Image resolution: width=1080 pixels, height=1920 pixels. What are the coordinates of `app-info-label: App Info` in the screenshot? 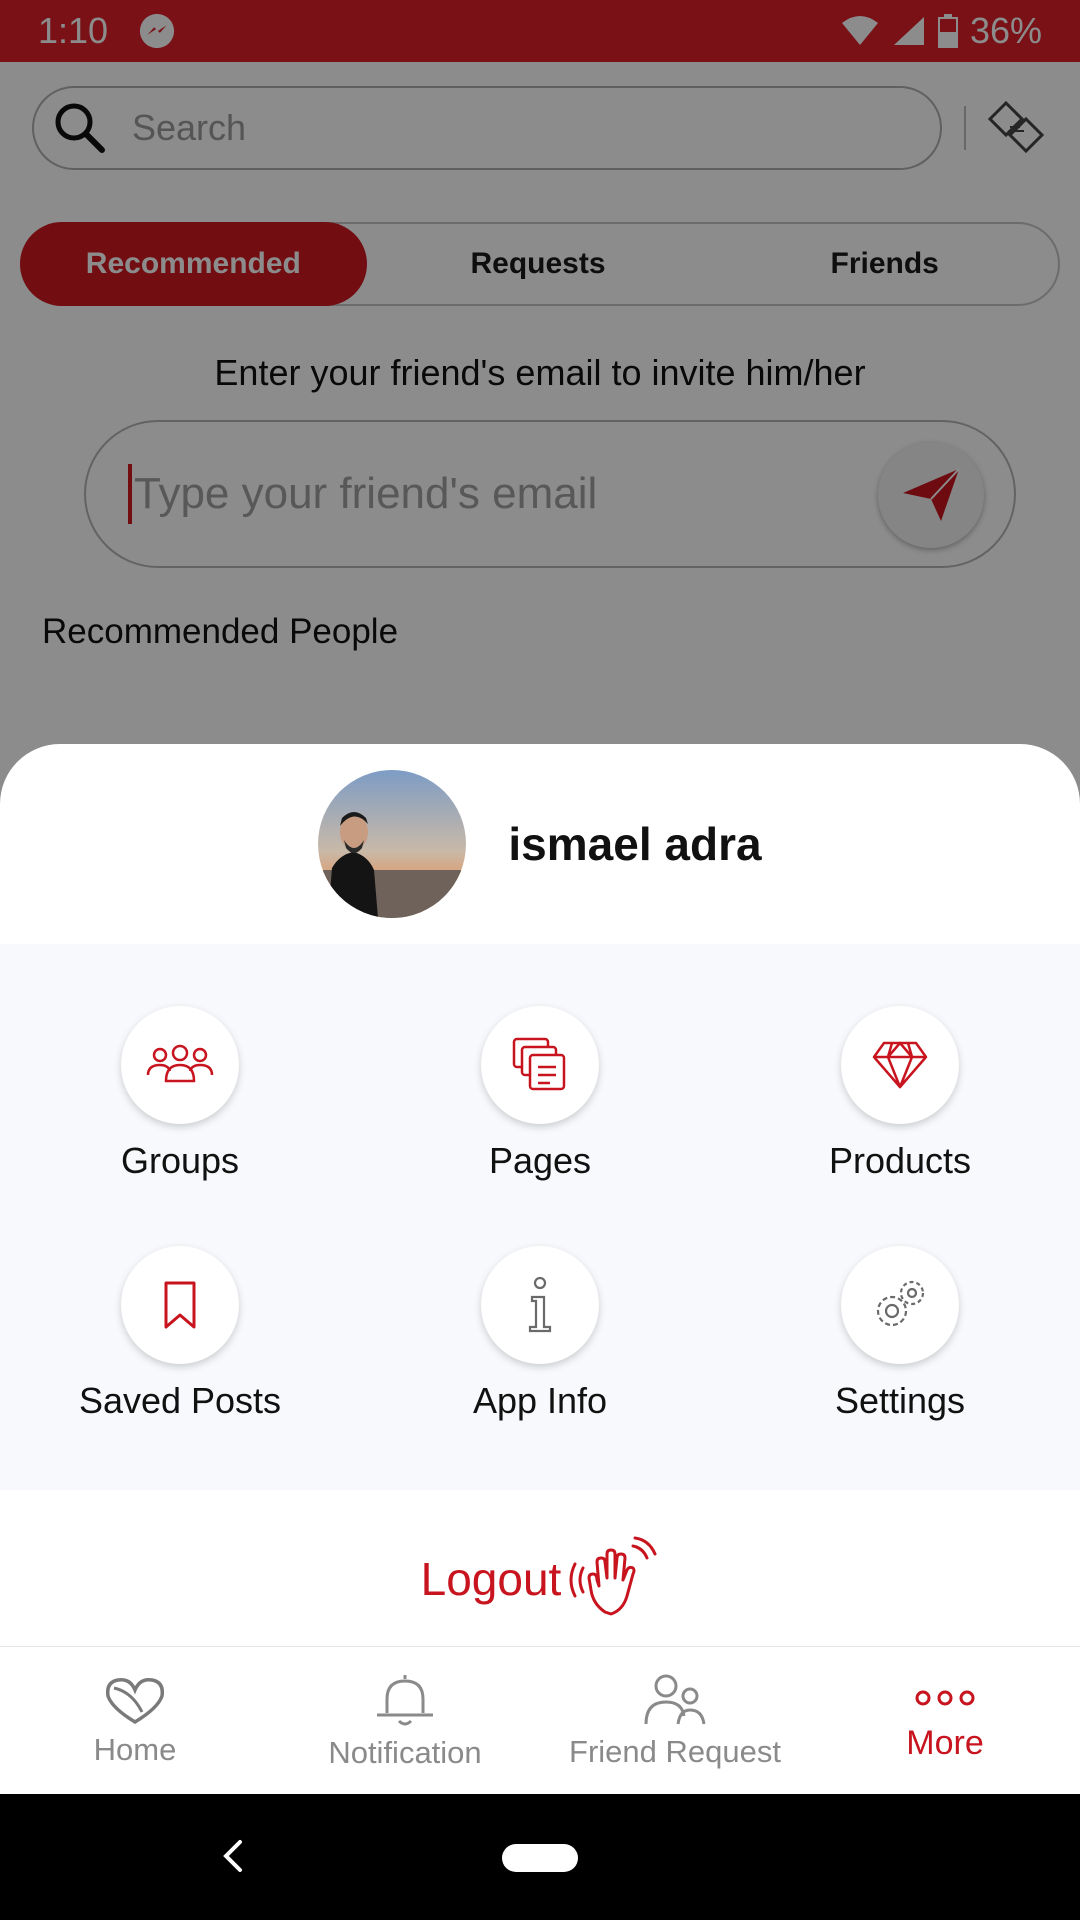 It's located at (540, 1400).